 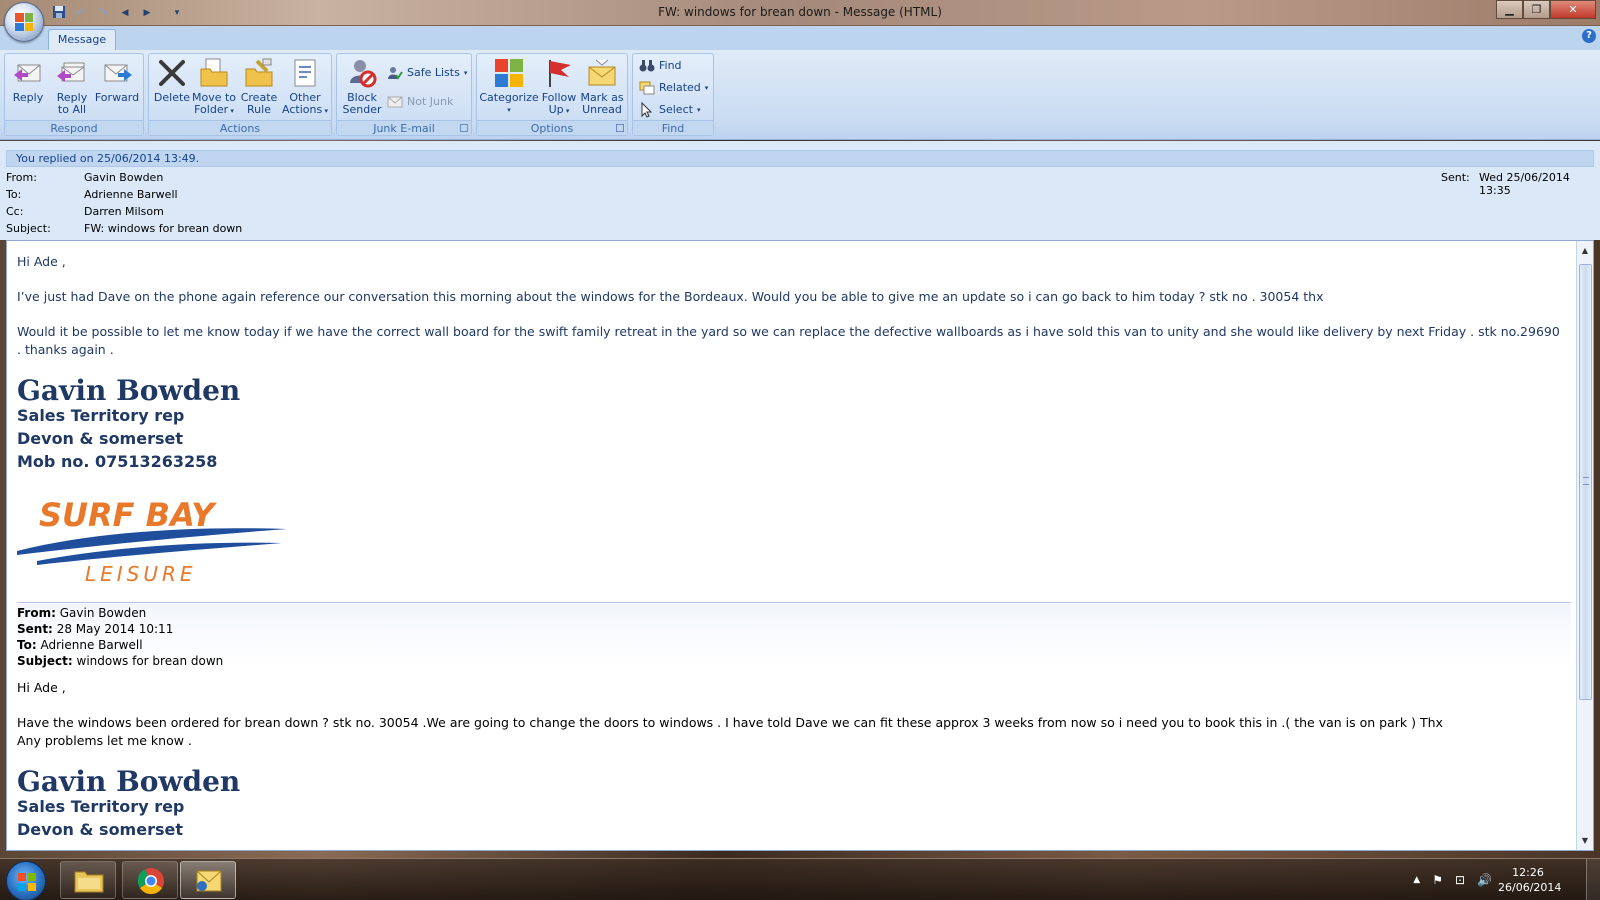 What do you see at coordinates (362, 73) in the screenshot?
I see `block-sender-icon` at bounding box center [362, 73].